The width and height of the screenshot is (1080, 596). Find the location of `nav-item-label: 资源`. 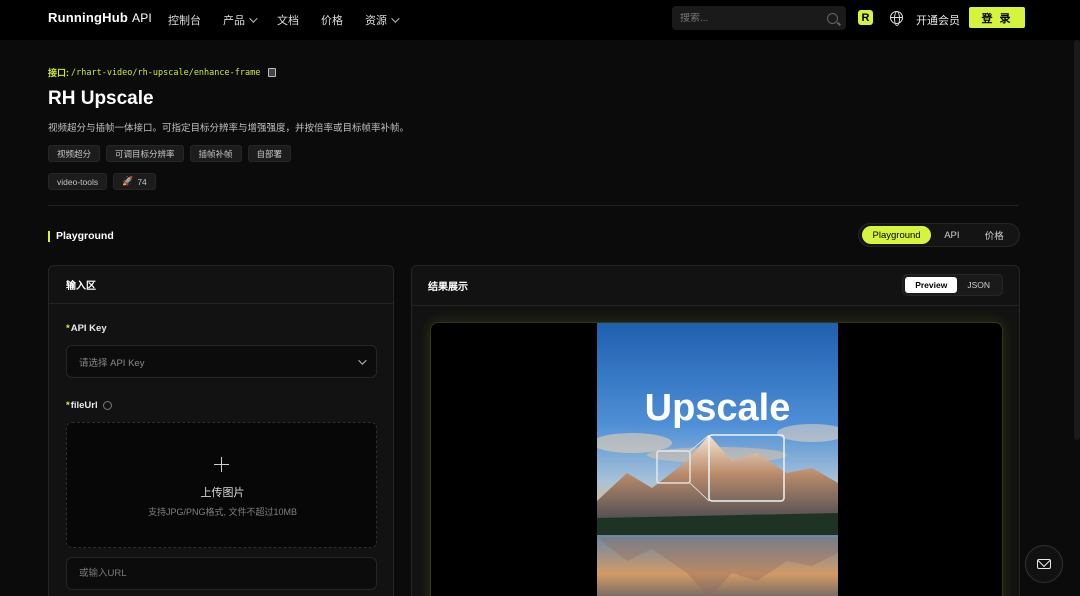

nav-item-label: 资源 is located at coordinates (376, 21).